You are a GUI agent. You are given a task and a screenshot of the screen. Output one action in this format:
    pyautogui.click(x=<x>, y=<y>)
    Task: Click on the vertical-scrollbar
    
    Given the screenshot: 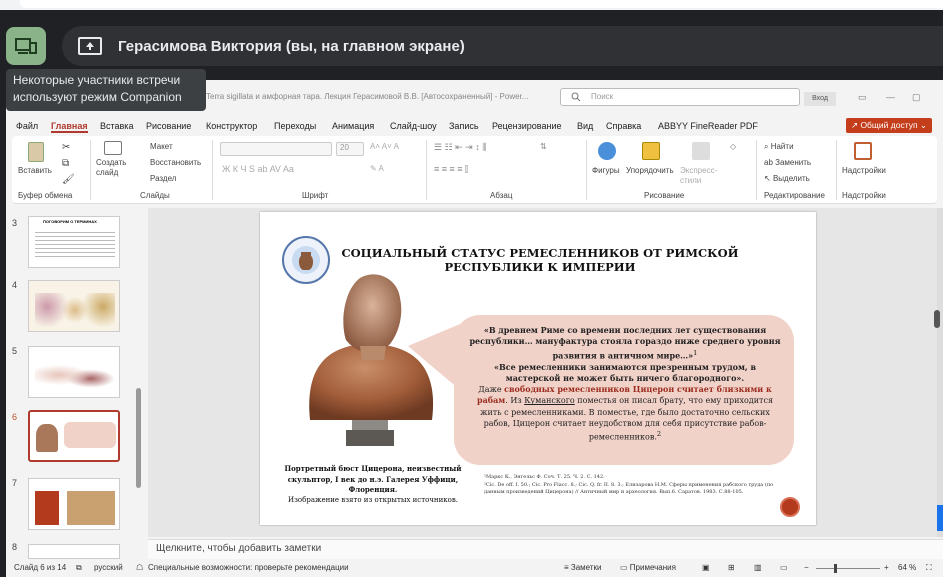 What is the action you would take?
    pyautogui.click(x=940, y=372)
    